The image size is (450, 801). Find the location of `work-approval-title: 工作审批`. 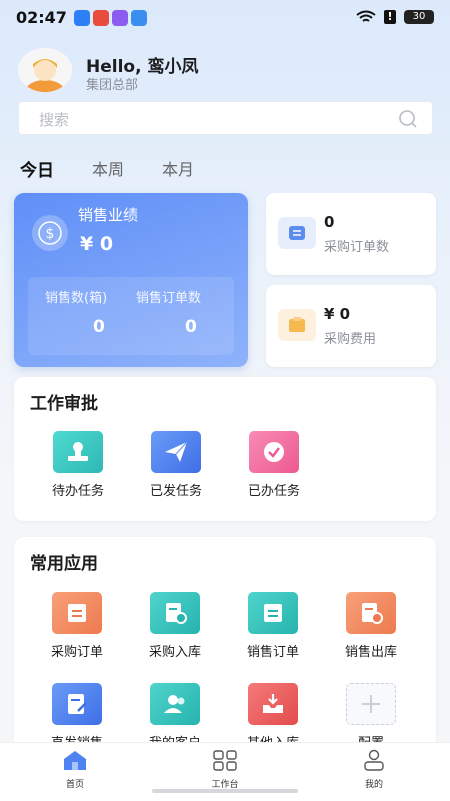

work-approval-title: 工作审批 is located at coordinates (64, 404).